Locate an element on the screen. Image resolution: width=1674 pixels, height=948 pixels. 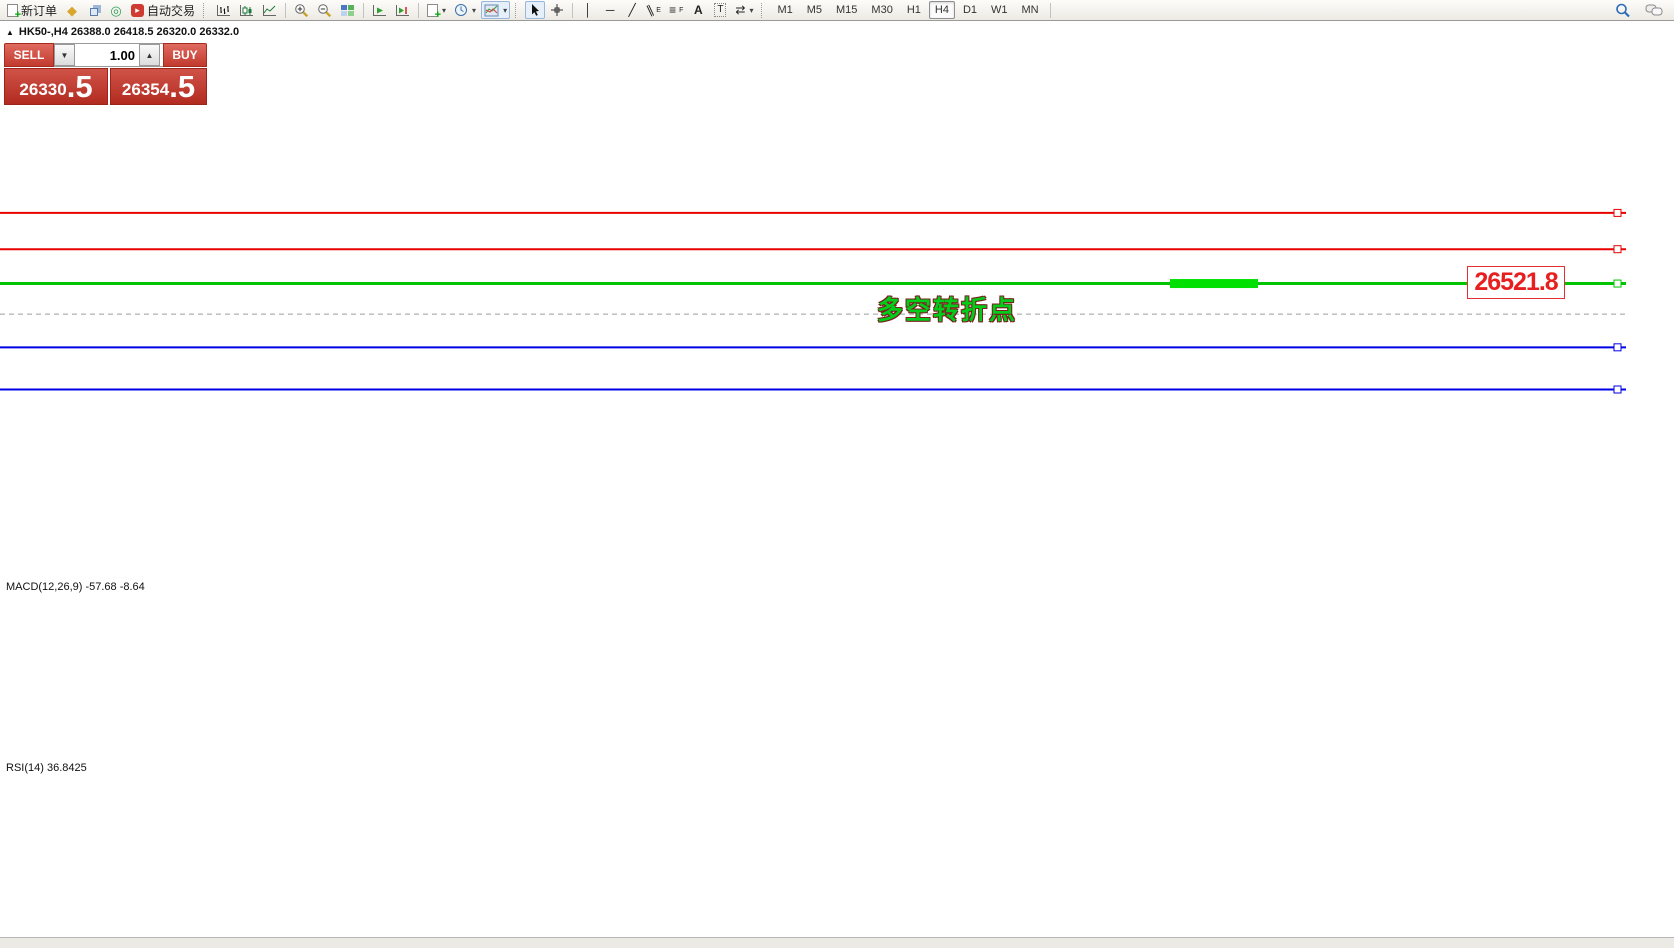
new-order-label: 新订单 is located at coordinates (39, 10).